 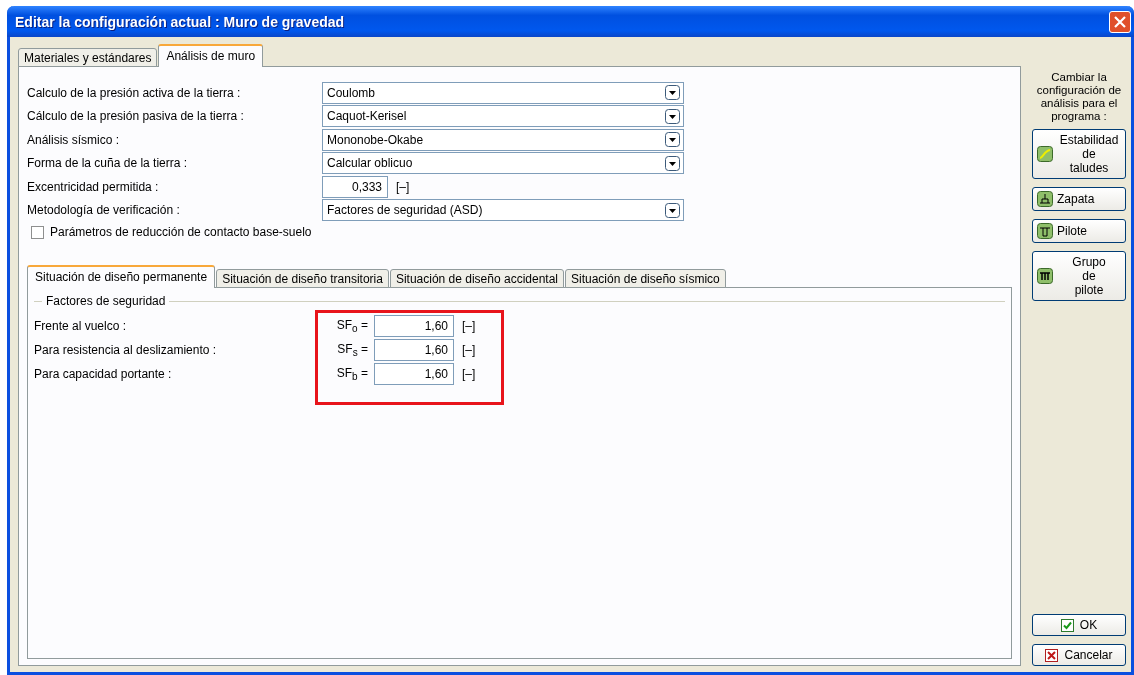 I want to click on dropdown: Factores de seguridad (ASD), so click(x=503, y=210).